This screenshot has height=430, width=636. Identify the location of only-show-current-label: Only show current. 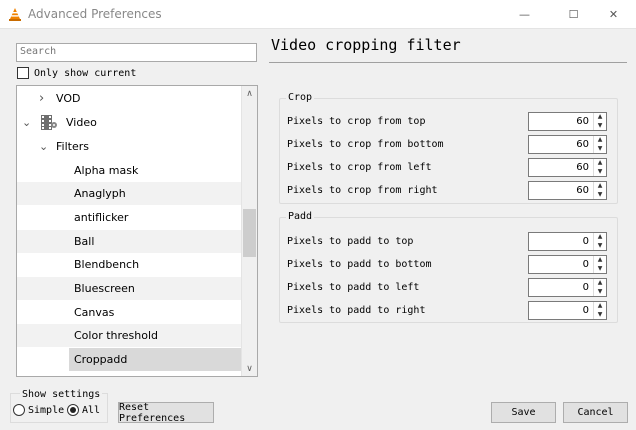
(85, 73).